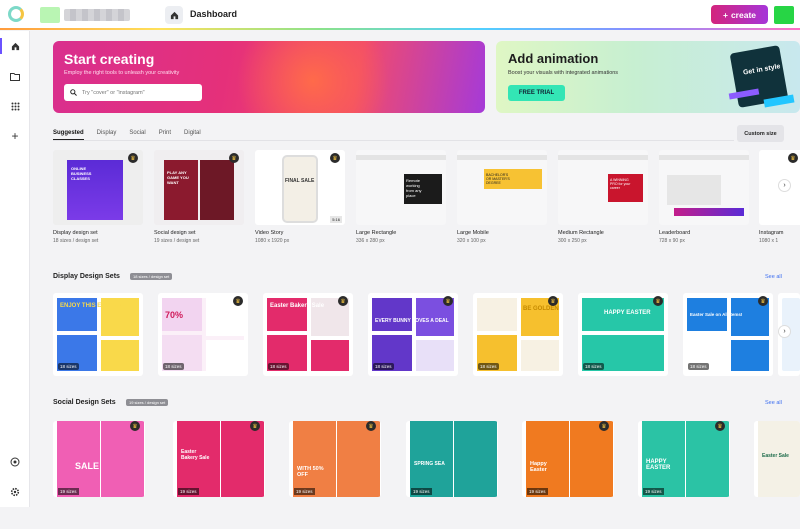 The image size is (800, 529). What do you see at coordinates (11, 46) in the screenshot?
I see `sidebar-home` at bounding box center [11, 46].